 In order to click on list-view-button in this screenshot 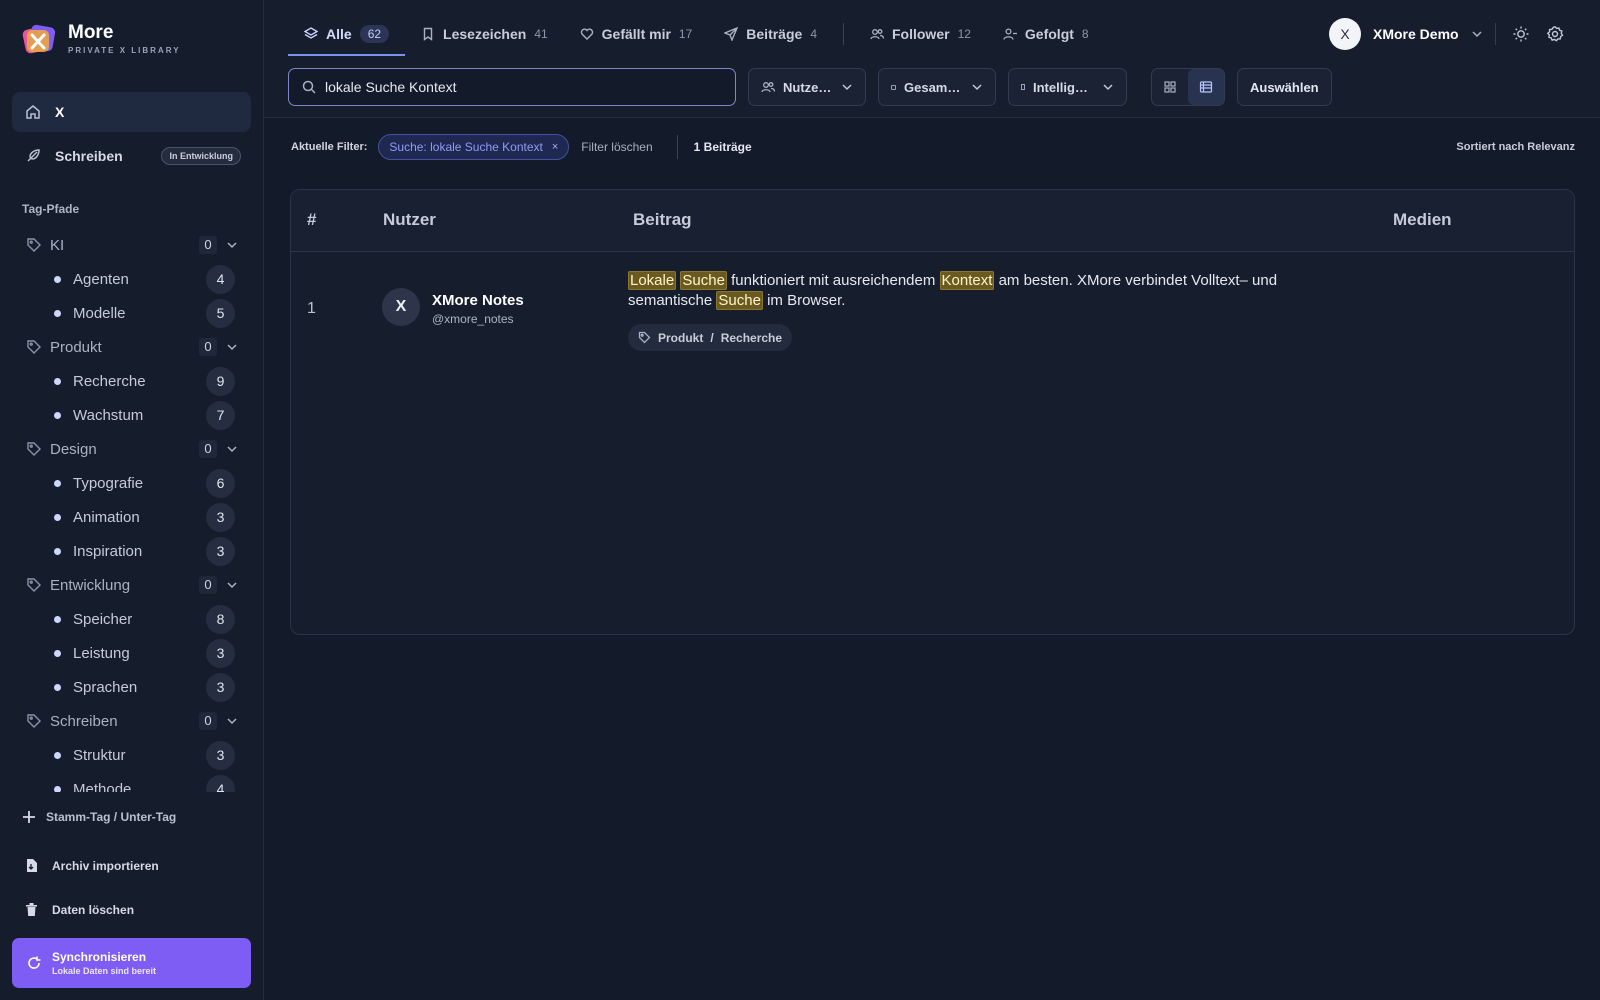, I will do `click(1206, 87)`.